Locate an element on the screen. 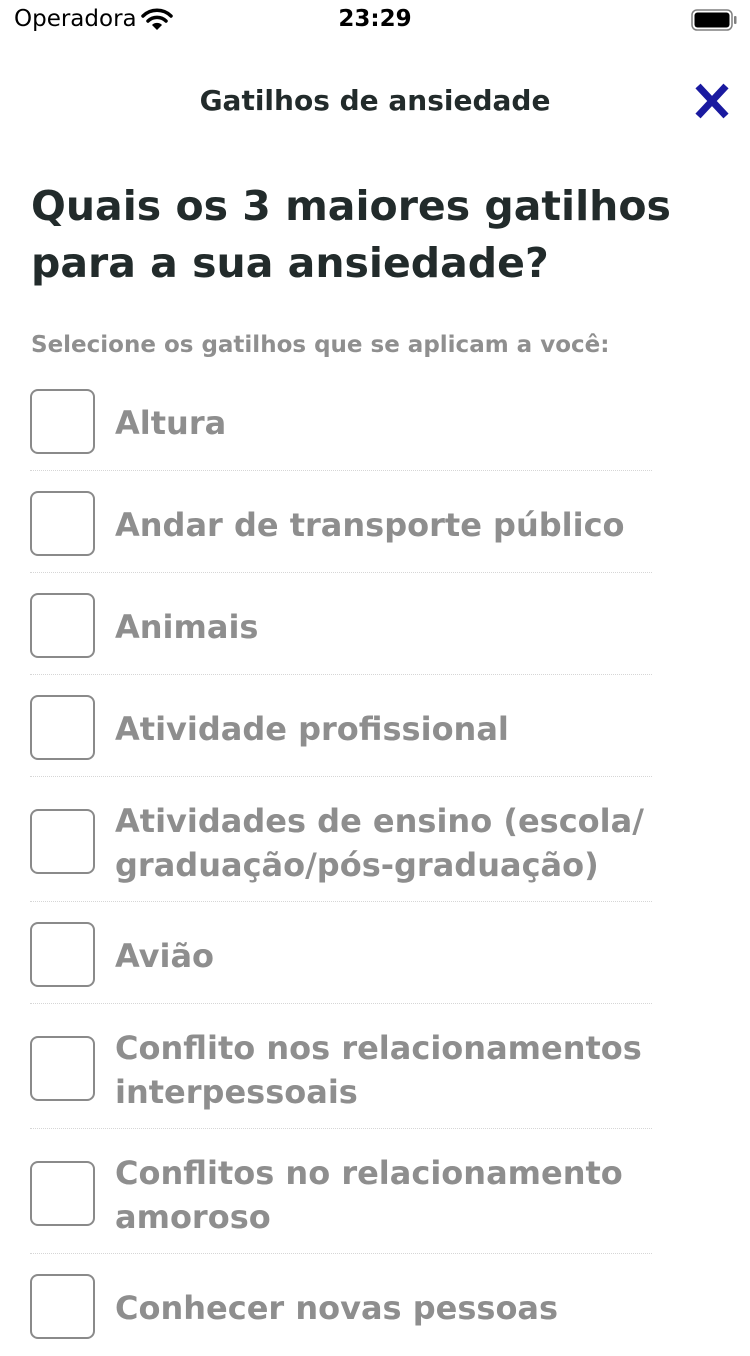 This screenshot has width=750, height=1356. trigger-option: Conhecer novas pessoas is located at coordinates (341, 1305).